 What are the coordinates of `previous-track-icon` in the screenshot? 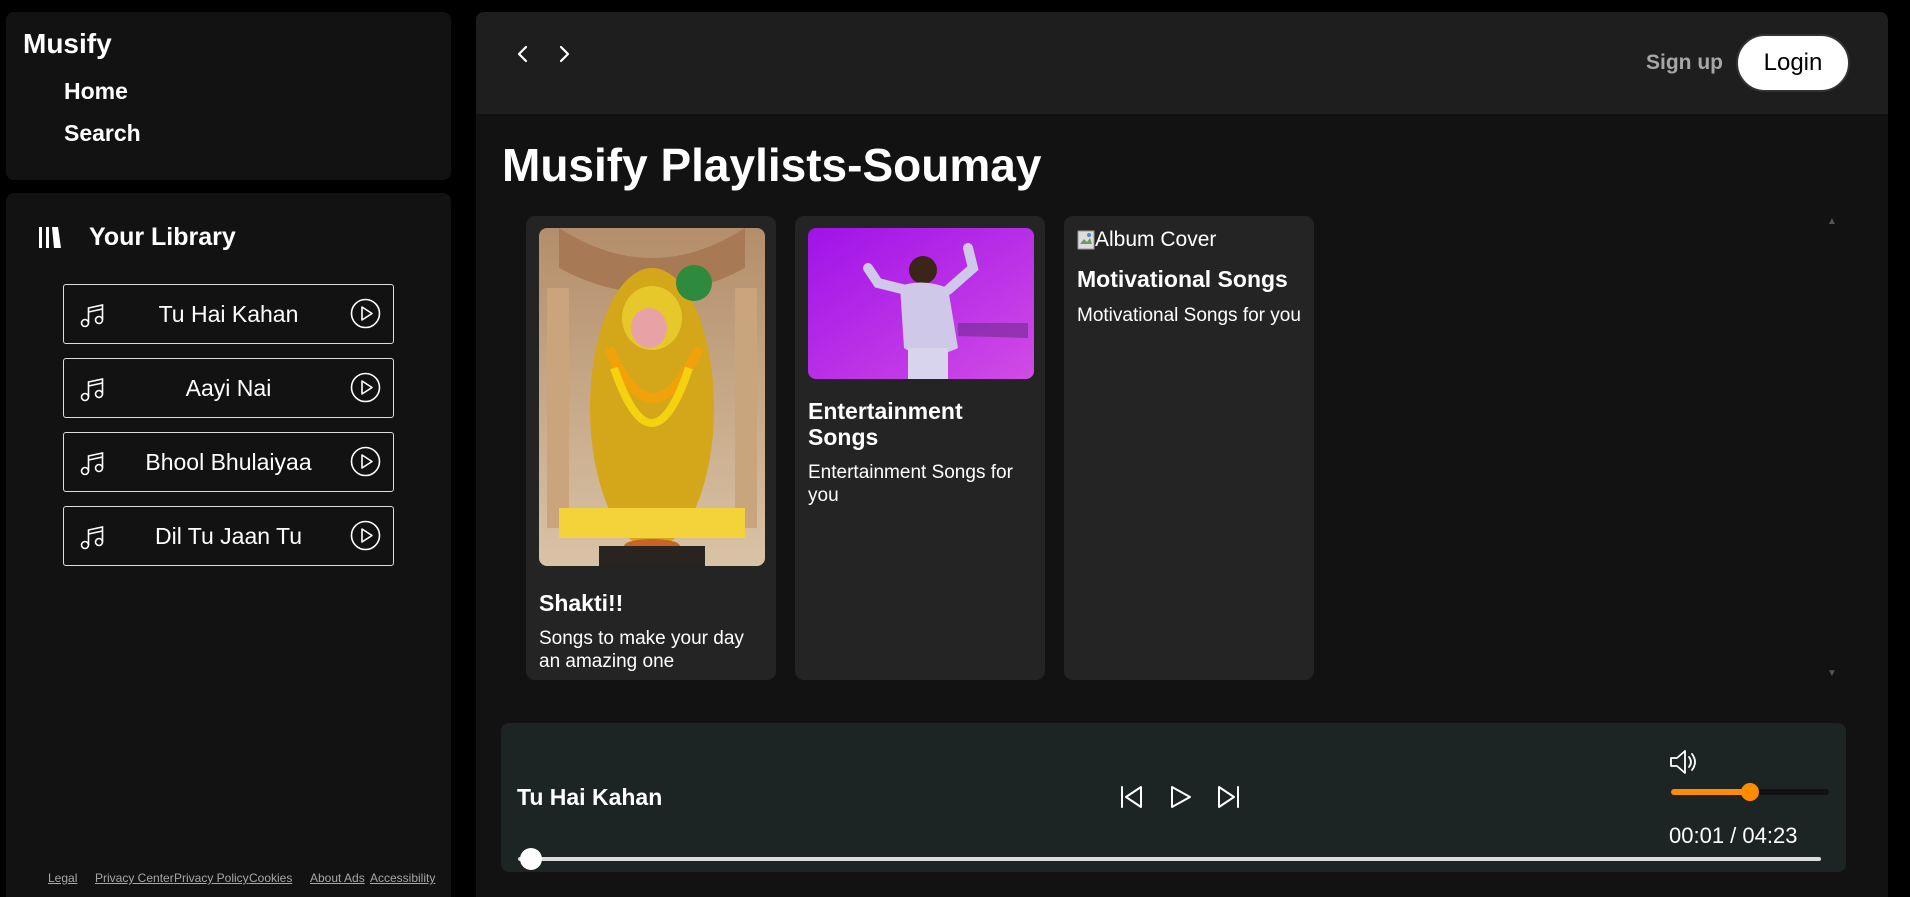 It's located at (1131, 797).